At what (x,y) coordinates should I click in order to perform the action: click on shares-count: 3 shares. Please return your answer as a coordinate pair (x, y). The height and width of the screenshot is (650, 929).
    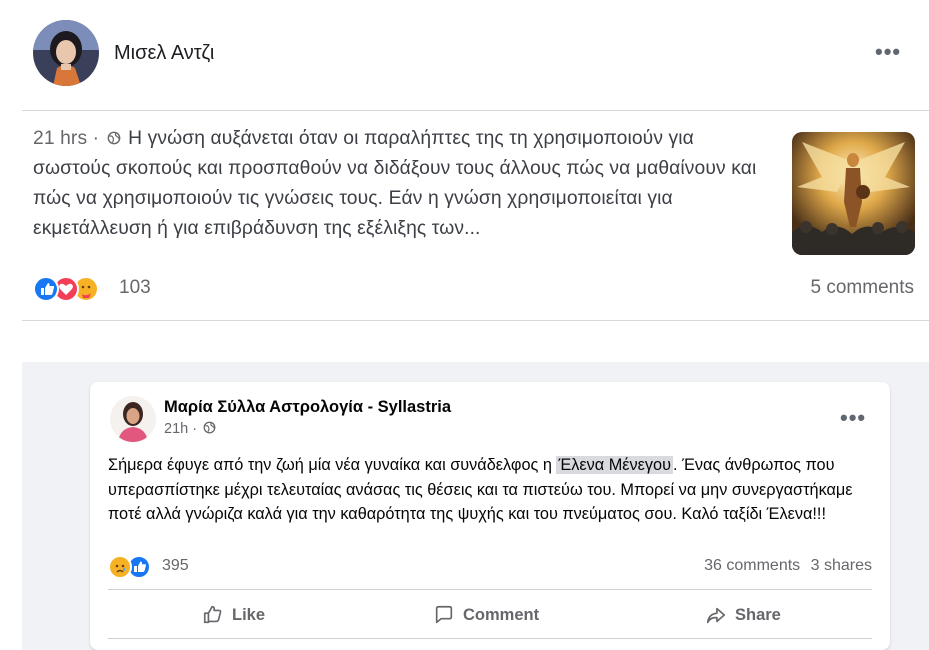
    Looking at the image, I should click on (841, 565).